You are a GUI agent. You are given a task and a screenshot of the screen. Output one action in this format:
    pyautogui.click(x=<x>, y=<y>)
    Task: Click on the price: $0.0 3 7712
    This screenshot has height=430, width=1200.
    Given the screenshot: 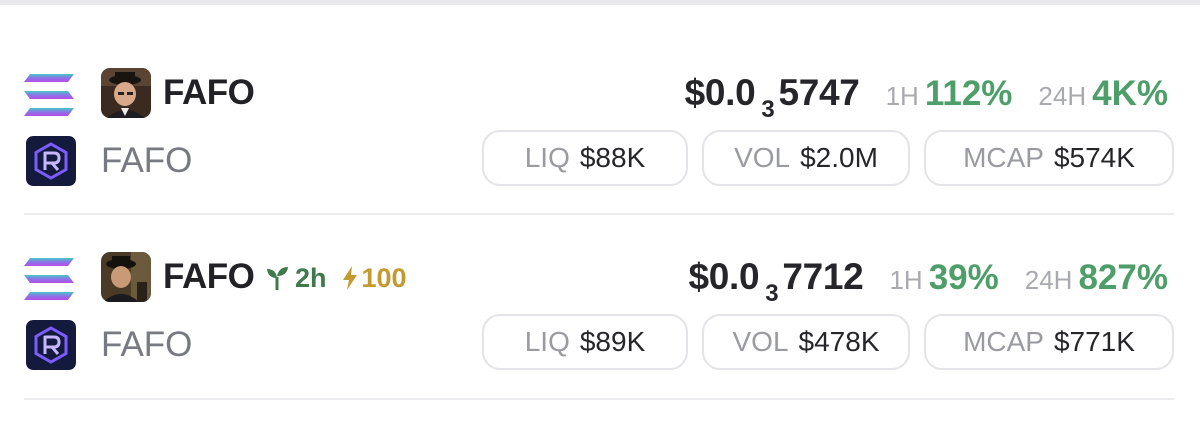 What is the action you would take?
    pyautogui.click(x=776, y=281)
    